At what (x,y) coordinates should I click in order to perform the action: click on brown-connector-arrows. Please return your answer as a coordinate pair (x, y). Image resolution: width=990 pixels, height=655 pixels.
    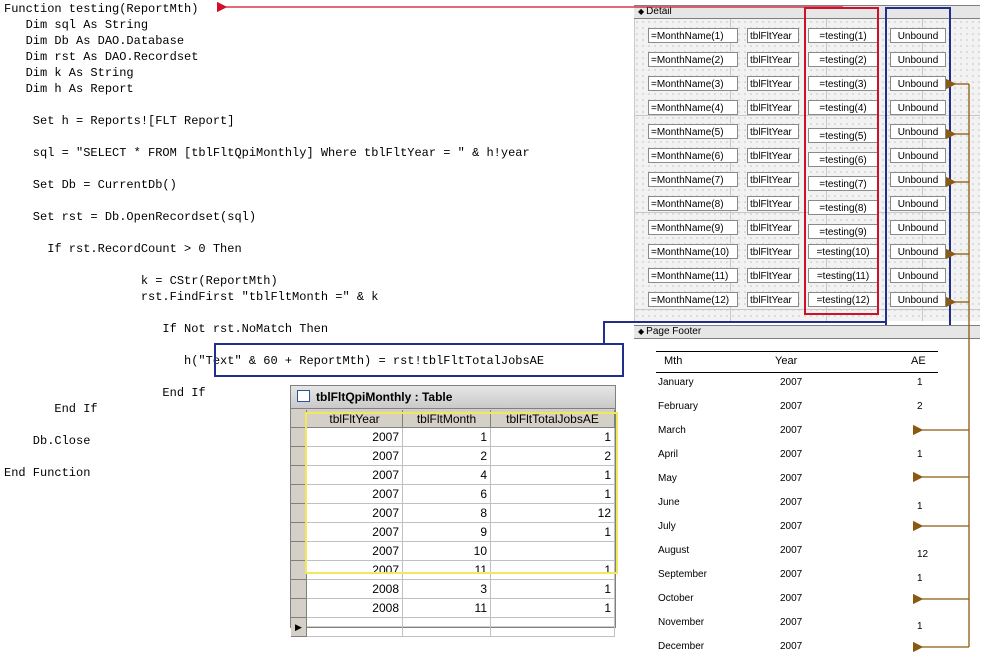
    Looking at the image, I should click on (941, 365).